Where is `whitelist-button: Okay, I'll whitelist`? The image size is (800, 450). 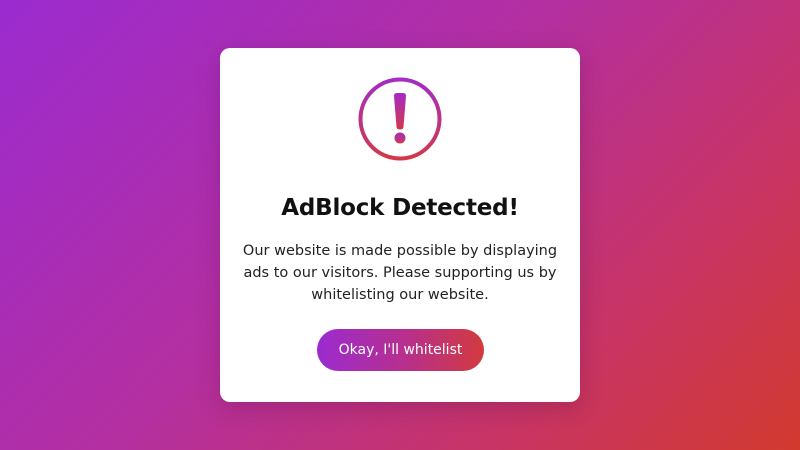 whitelist-button: Okay, I'll whitelist is located at coordinates (400, 350).